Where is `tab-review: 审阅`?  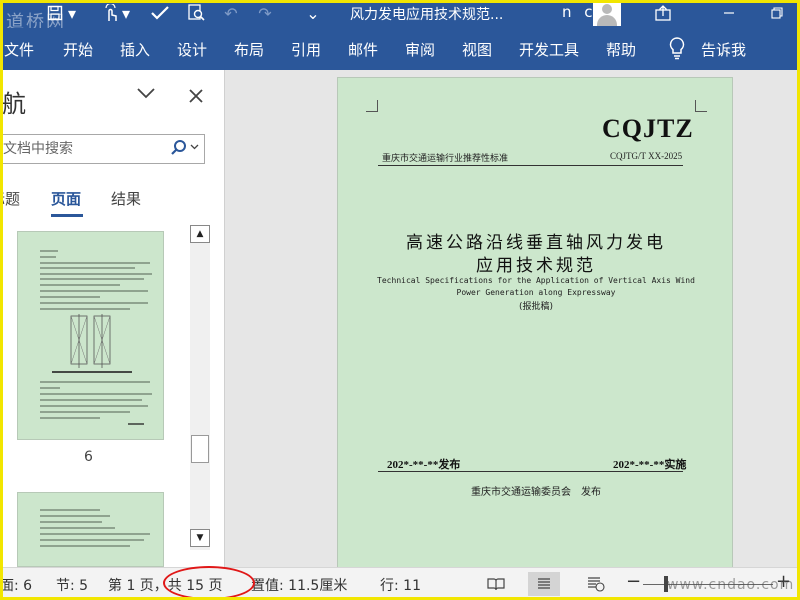 tab-review: 审阅 is located at coordinates (420, 49).